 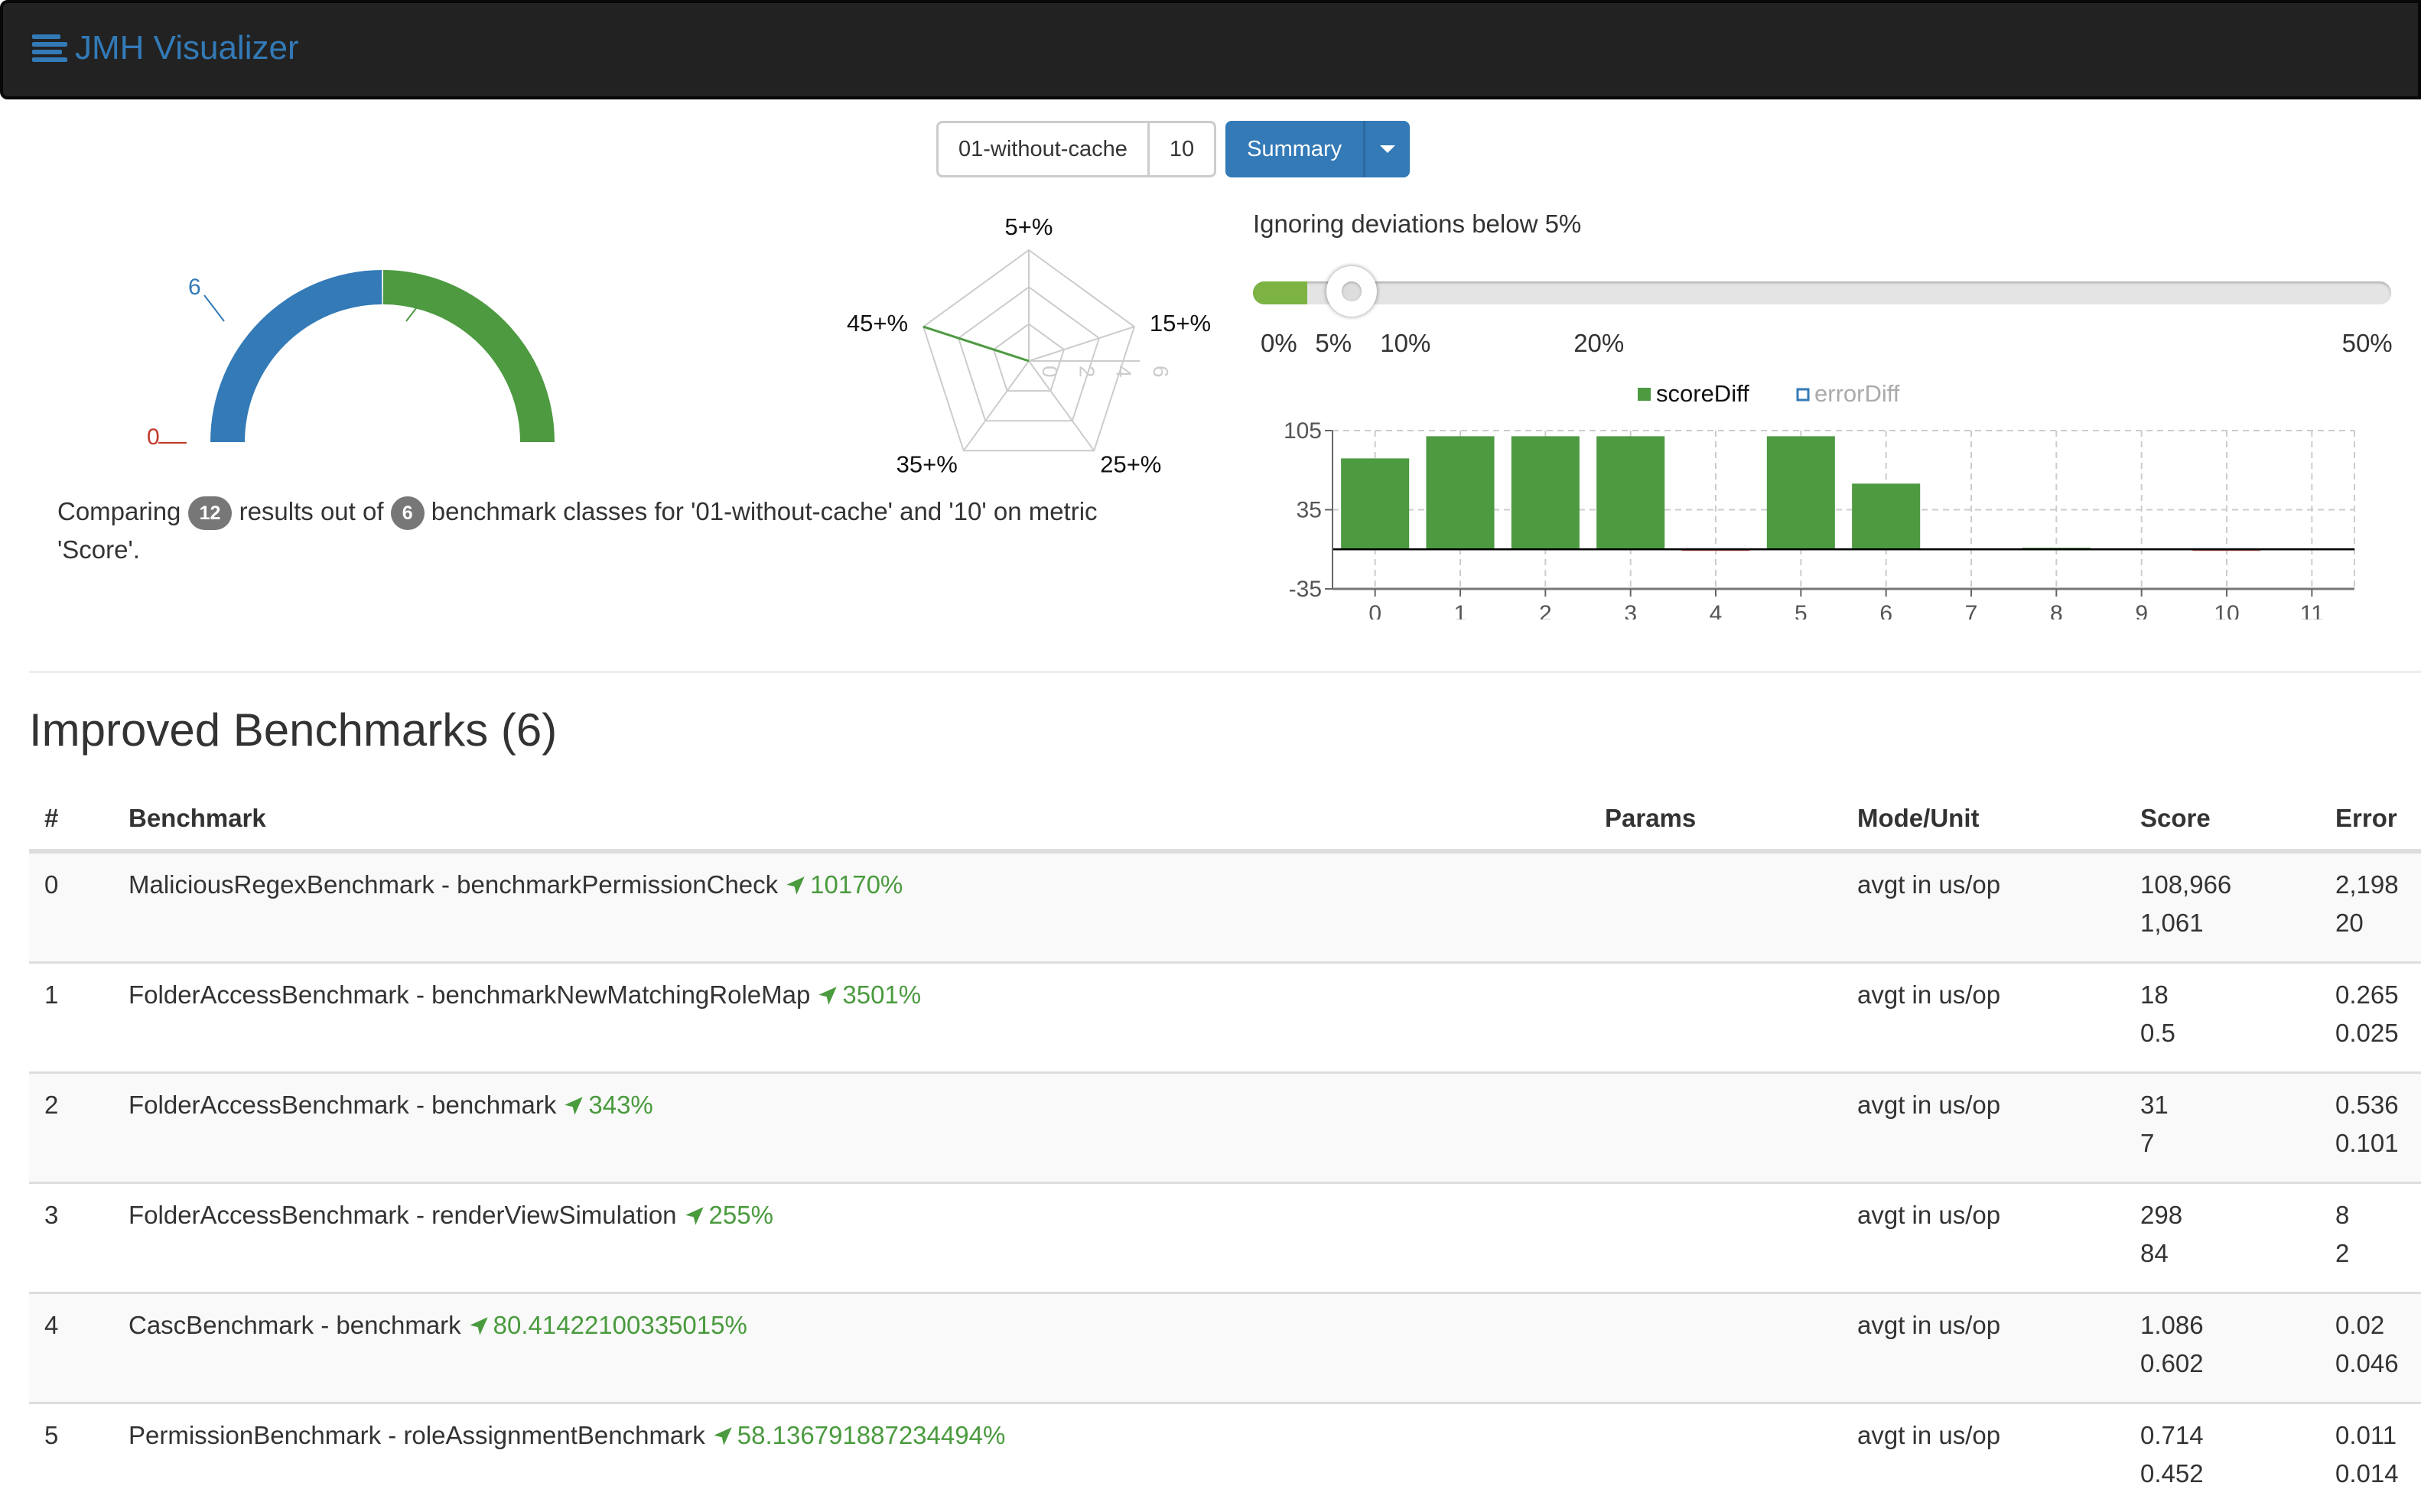 What do you see at coordinates (1351, 291) in the screenshot?
I see `slider-handle` at bounding box center [1351, 291].